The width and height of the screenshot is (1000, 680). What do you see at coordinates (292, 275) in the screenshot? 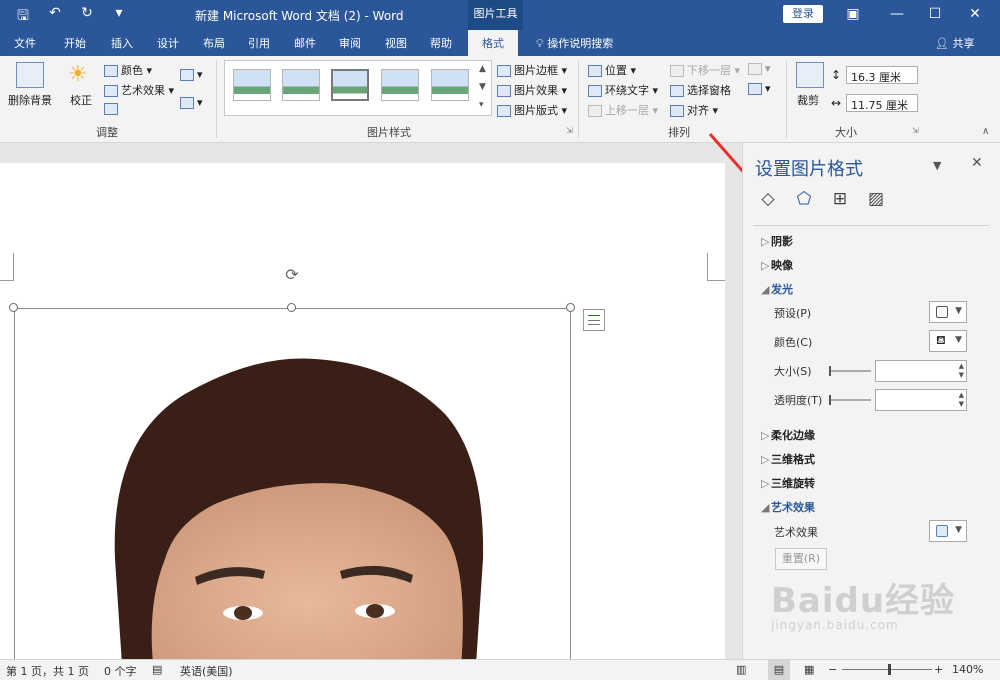
I see `rotate-handle-icon: ⟳` at bounding box center [292, 275].